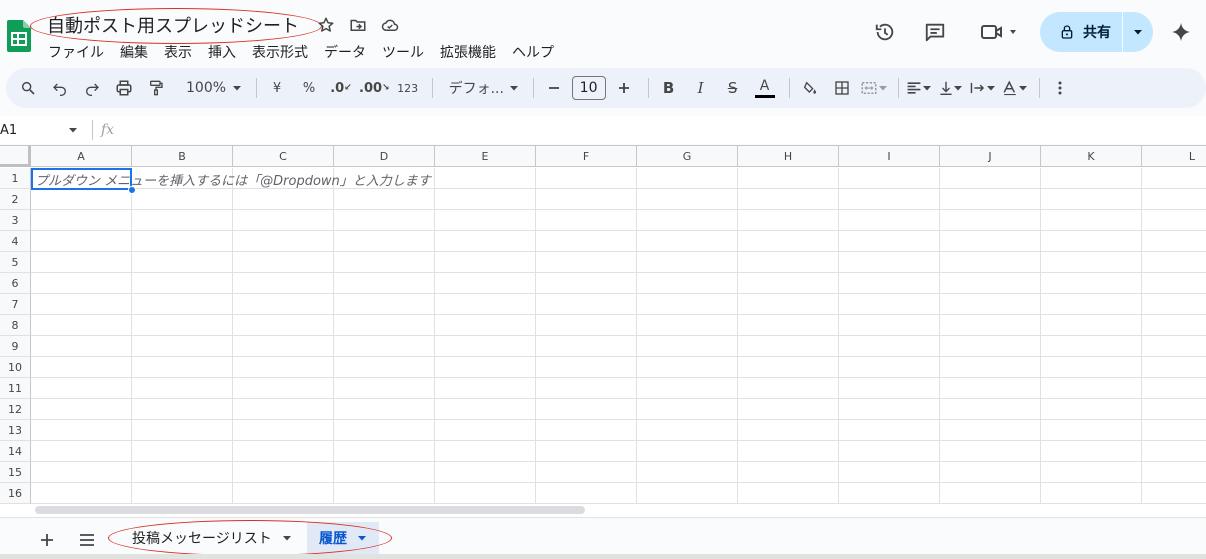  Describe the element at coordinates (212, 538) in the screenshot. I see `sheet-tab-0: 投稿メッセージリスト` at that location.